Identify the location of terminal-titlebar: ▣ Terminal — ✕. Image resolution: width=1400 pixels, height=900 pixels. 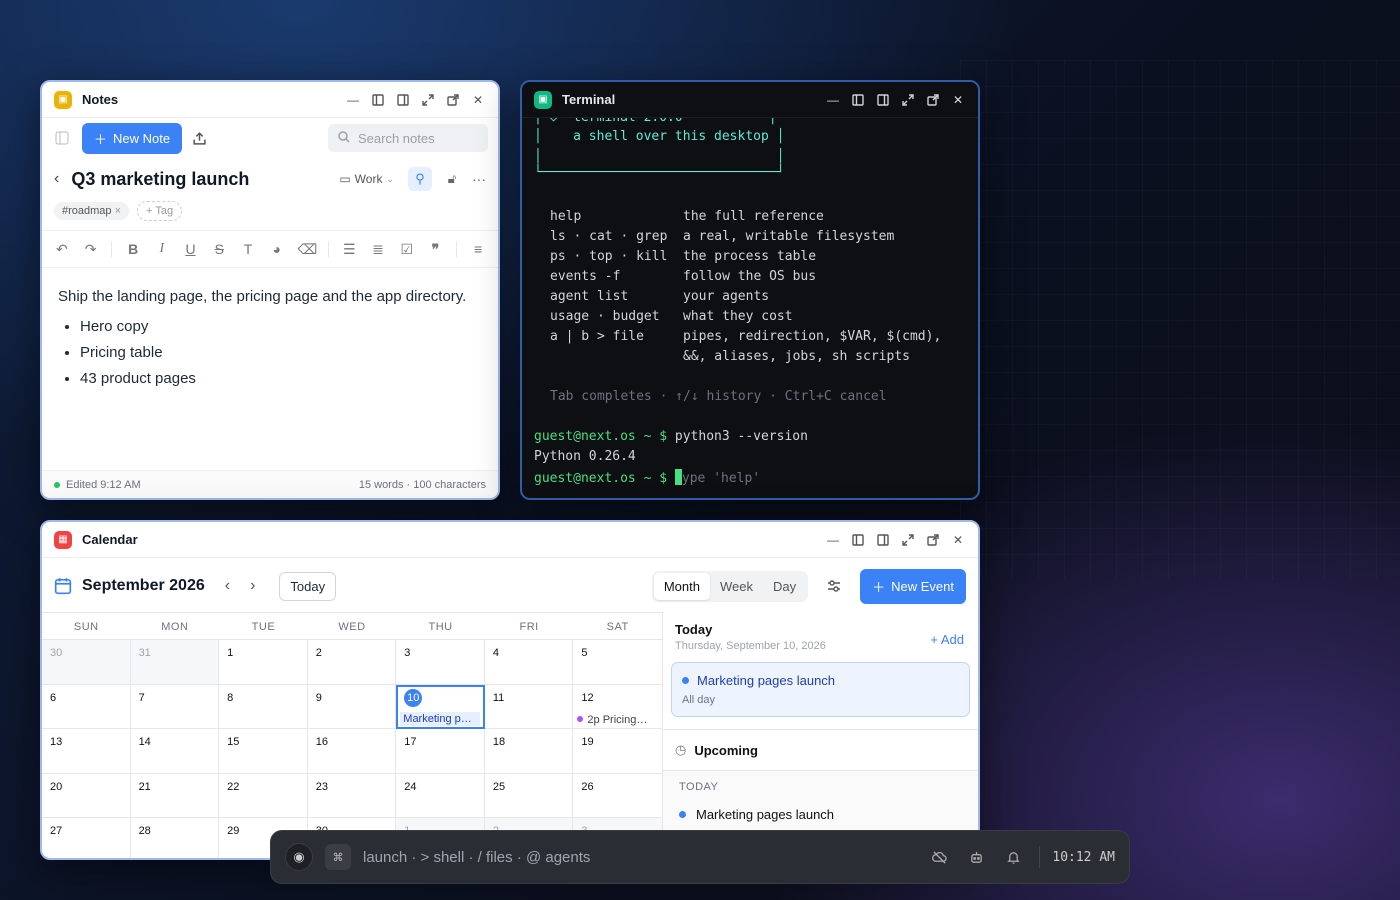
(750, 100).